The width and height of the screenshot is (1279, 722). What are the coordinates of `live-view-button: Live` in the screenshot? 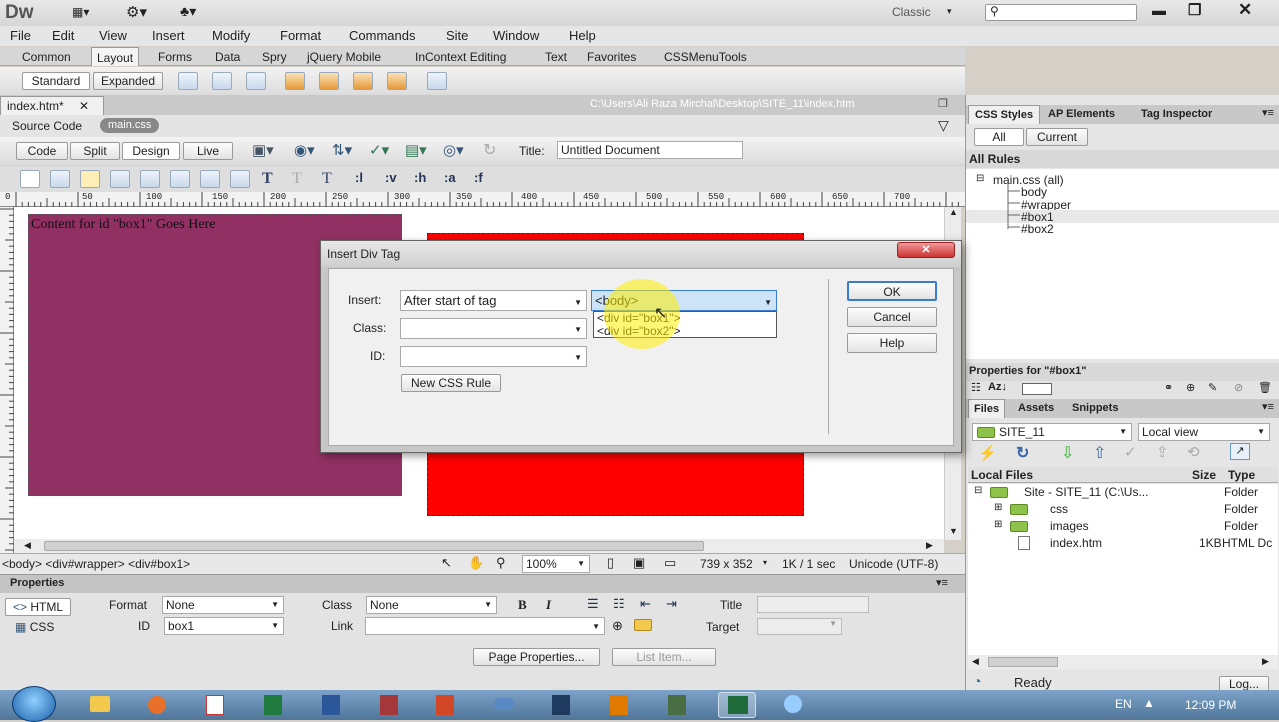 It's located at (208, 151).